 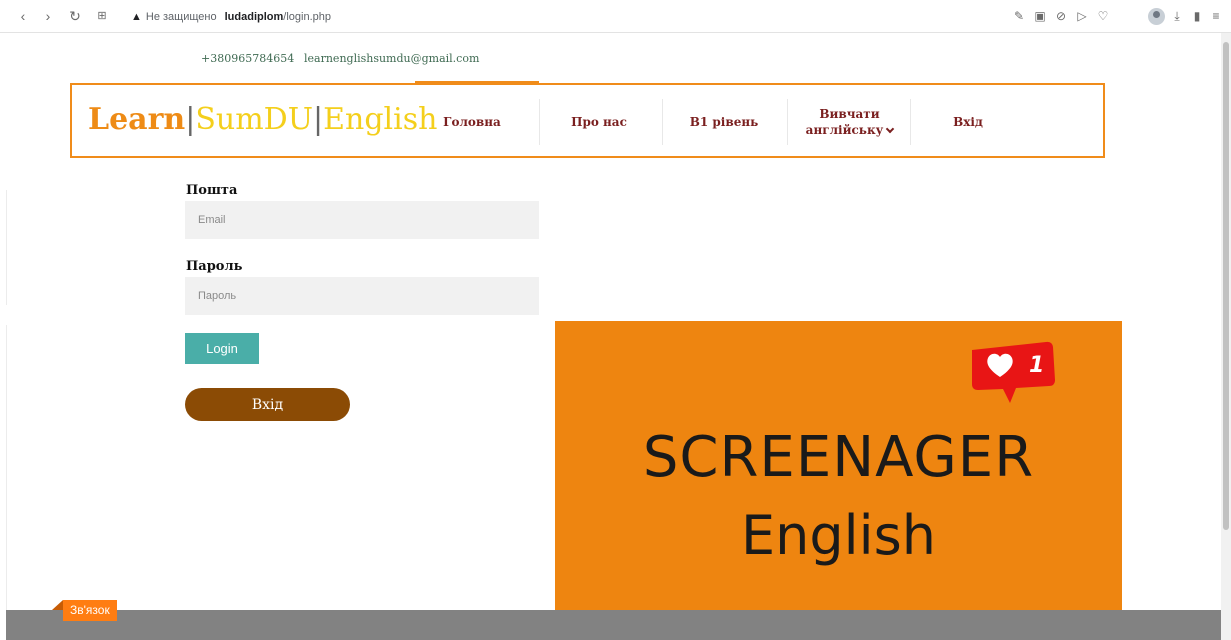 What do you see at coordinates (214, 266) in the screenshot?
I see `password-label: Пароль` at bounding box center [214, 266].